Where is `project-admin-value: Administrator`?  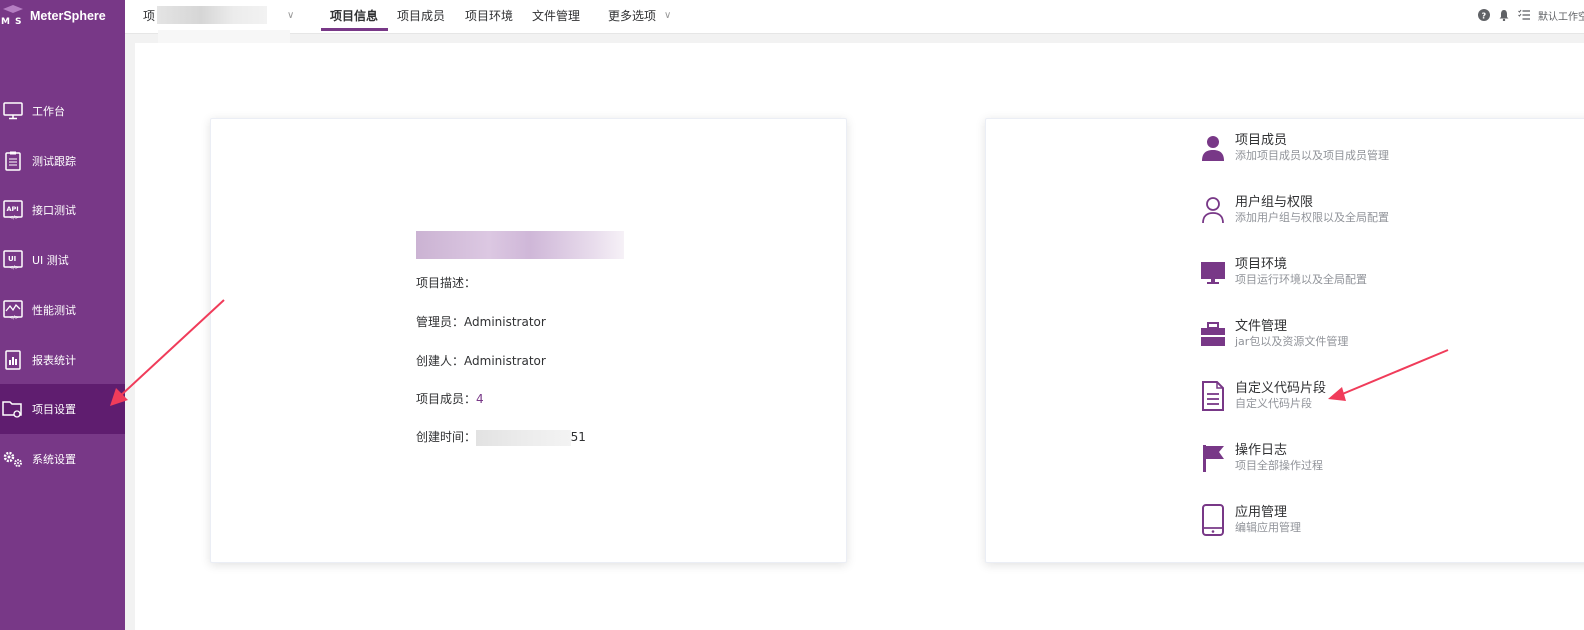 project-admin-value: Administrator is located at coordinates (505, 322).